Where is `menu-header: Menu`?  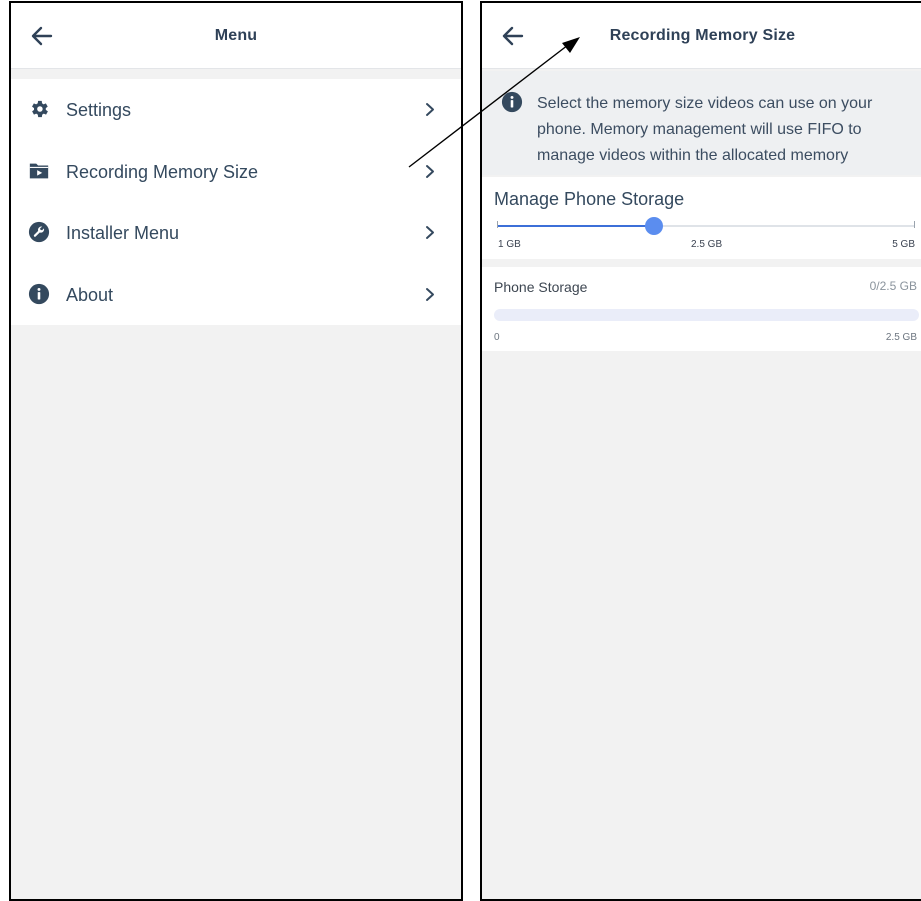 menu-header: Menu is located at coordinates (236, 36).